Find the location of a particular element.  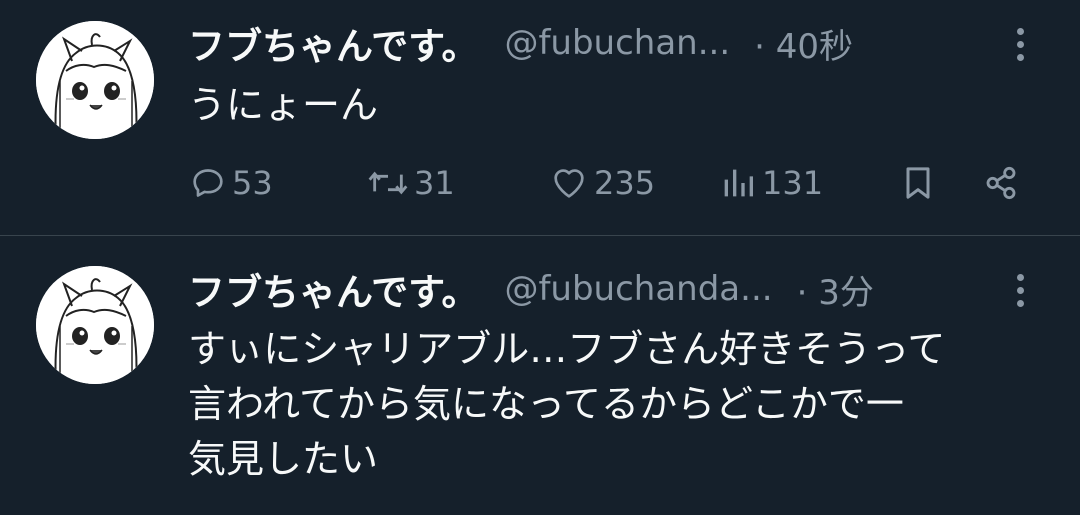

heart-icon is located at coordinates (569, 183).